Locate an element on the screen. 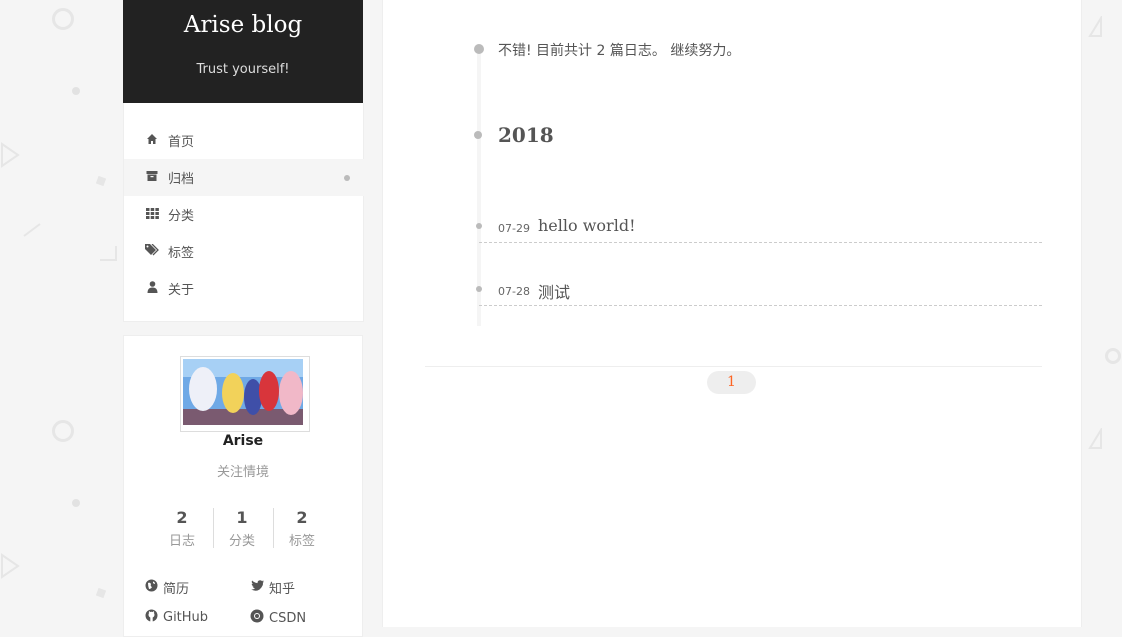 The image size is (1122, 637). avatar is located at coordinates (245, 394).